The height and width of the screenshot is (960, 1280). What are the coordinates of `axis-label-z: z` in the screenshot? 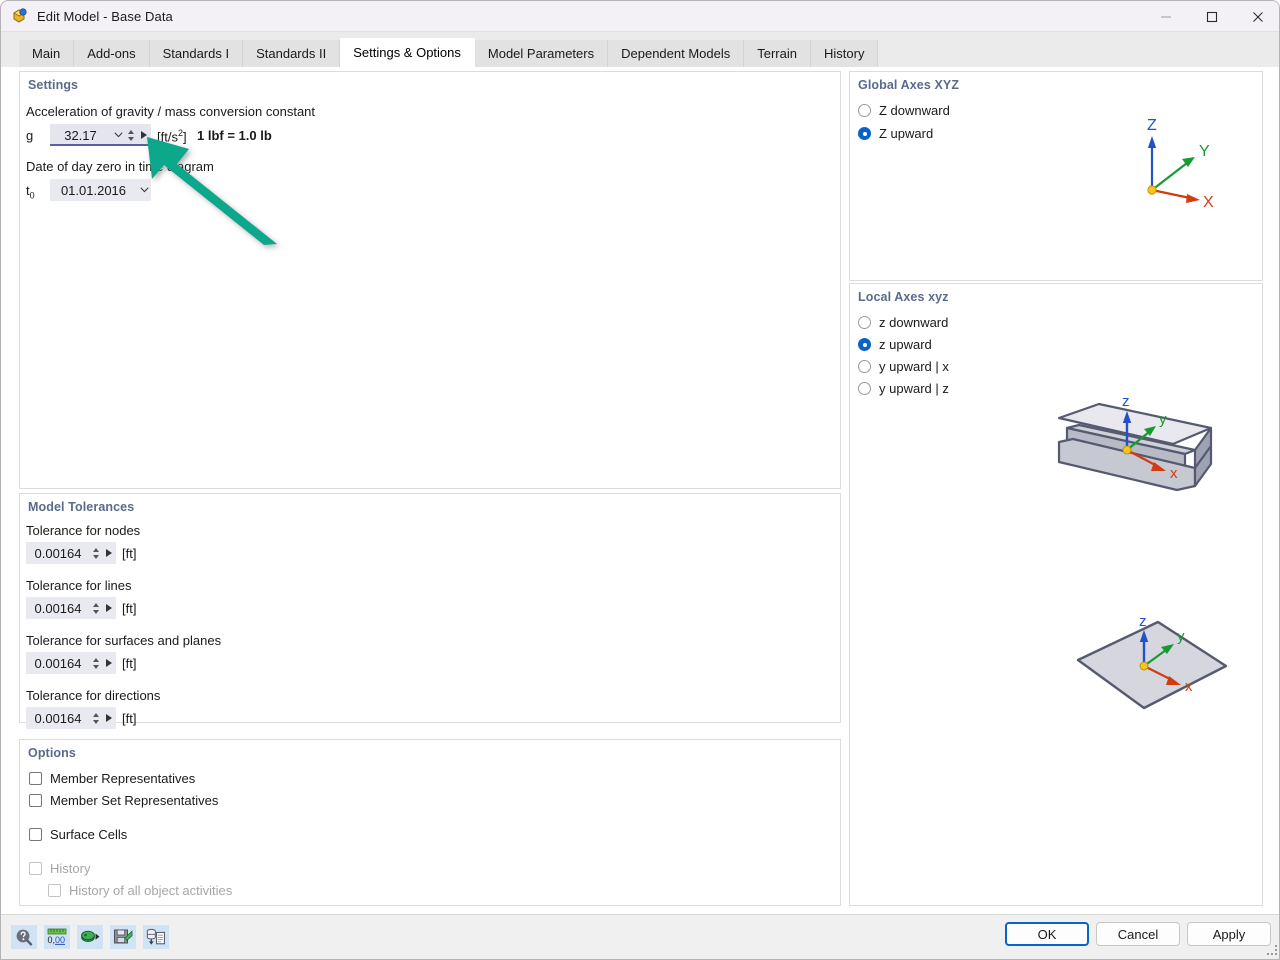 It's located at (1143, 621).